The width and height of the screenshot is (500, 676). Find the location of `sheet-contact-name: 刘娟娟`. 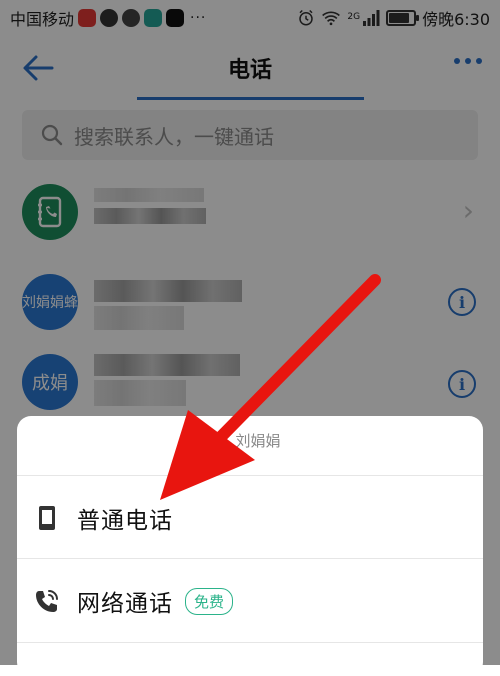

sheet-contact-name: 刘娟娟 is located at coordinates (258, 441).